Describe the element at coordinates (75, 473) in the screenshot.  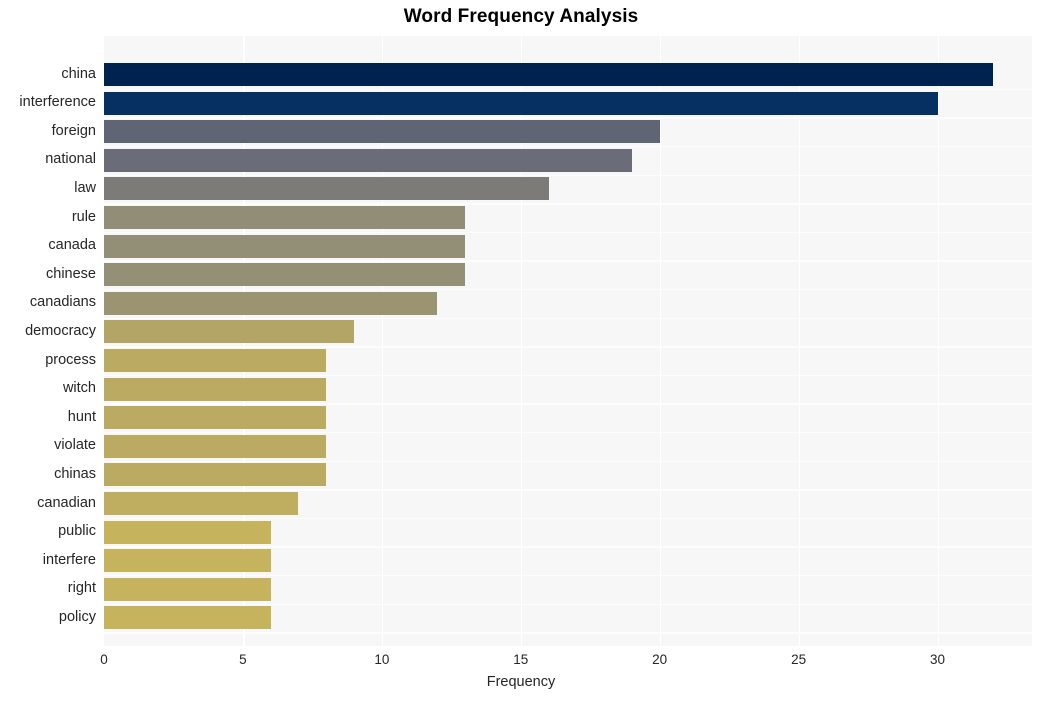
I see `y-axis-tick-label: chinas` at that location.